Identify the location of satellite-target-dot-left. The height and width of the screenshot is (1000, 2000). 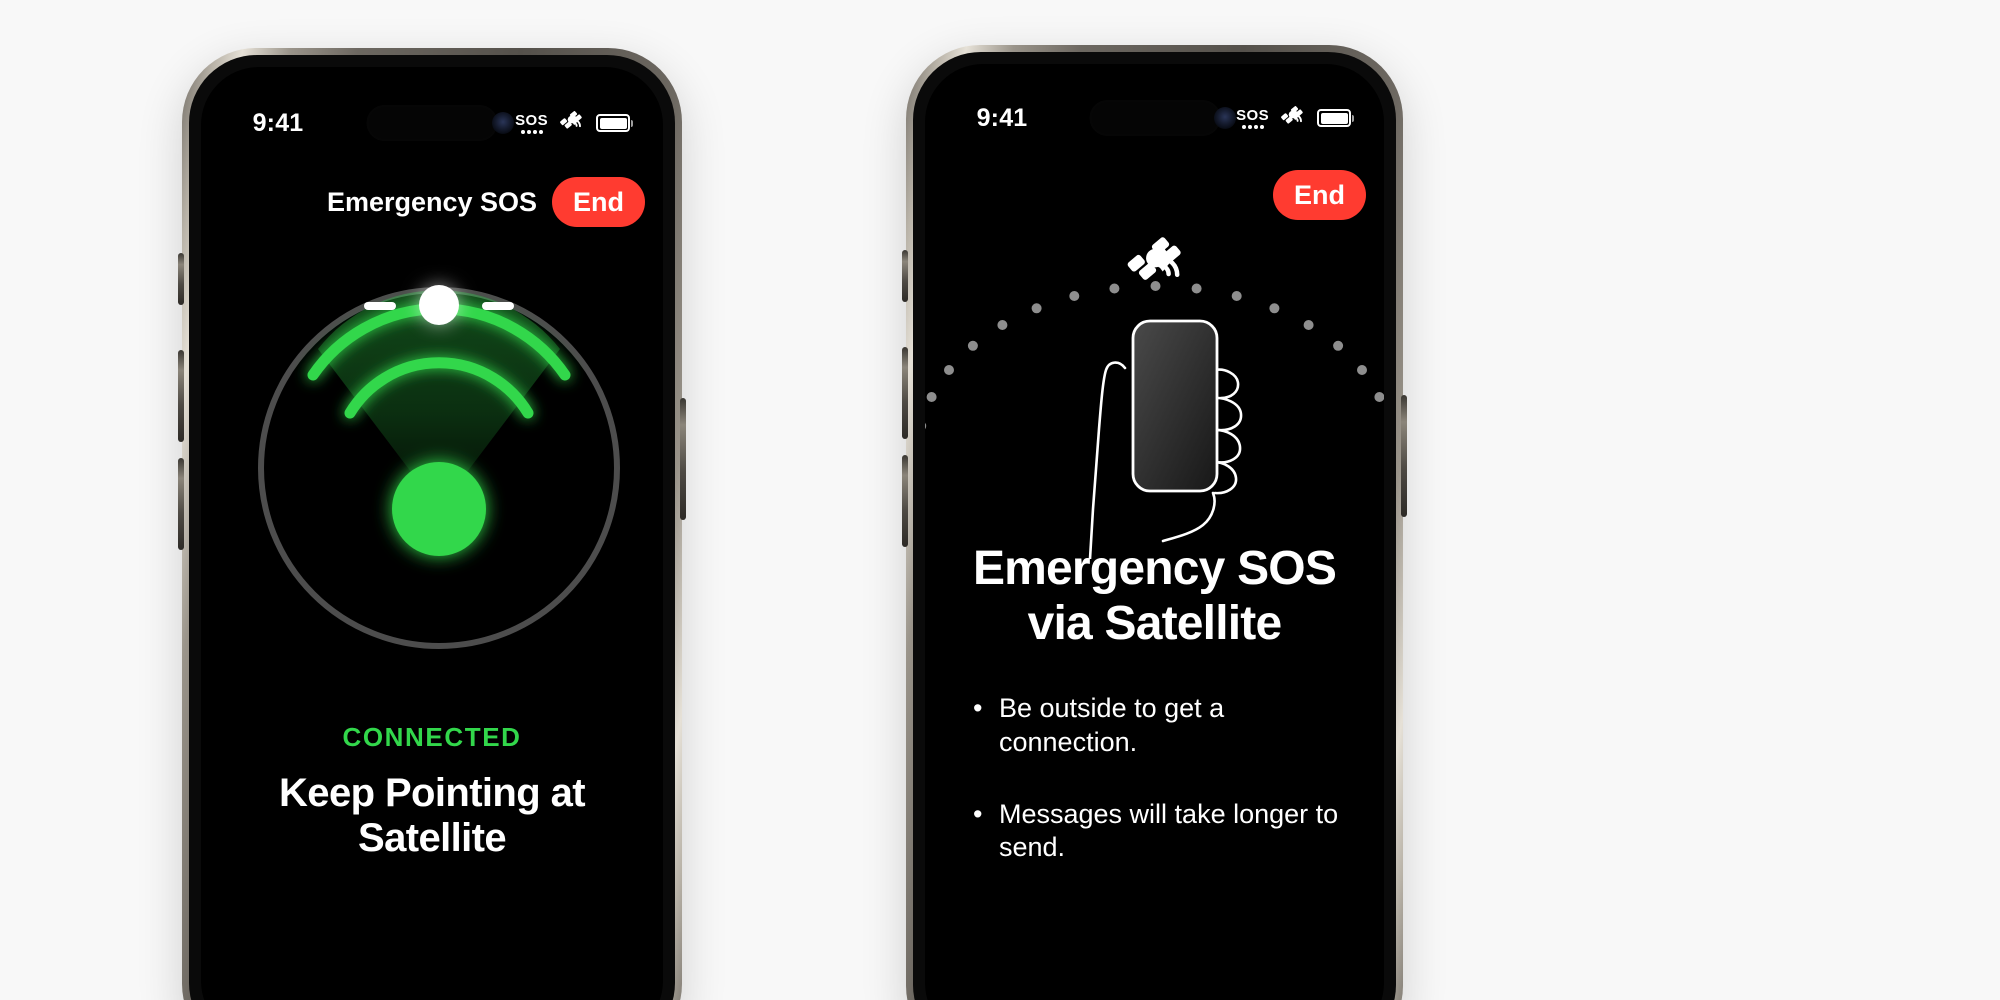
(439, 305).